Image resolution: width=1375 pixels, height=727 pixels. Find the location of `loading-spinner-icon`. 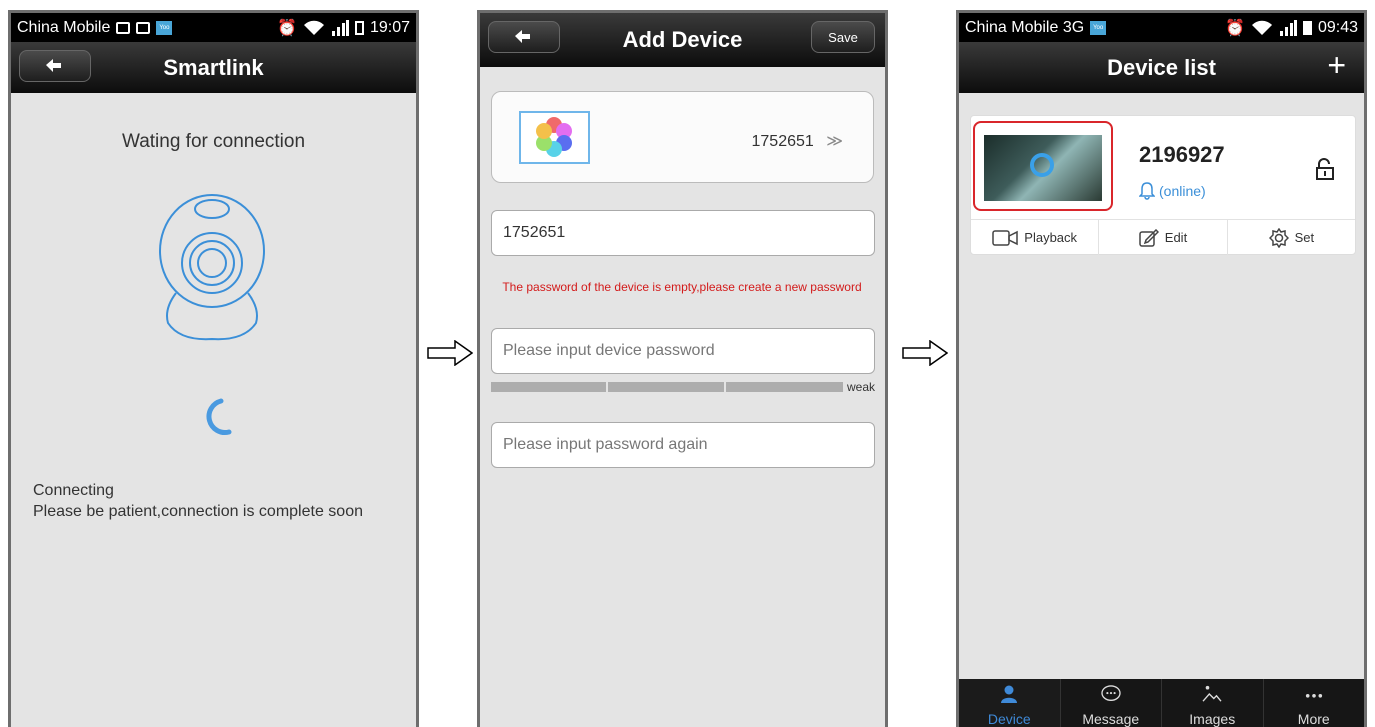

loading-spinner-icon is located at coordinates (219, 416).